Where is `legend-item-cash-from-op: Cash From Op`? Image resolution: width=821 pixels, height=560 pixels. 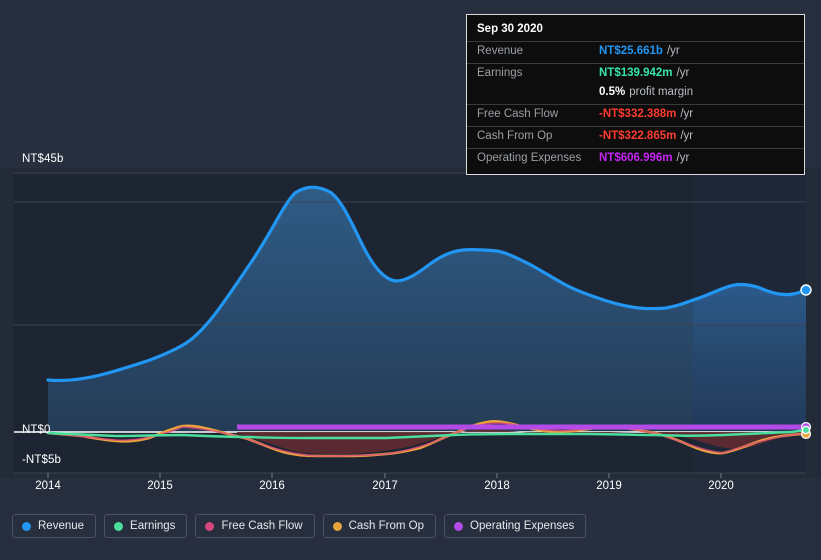
legend-item-cash-from-op: Cash From Op is located at coordinates (379, 526).